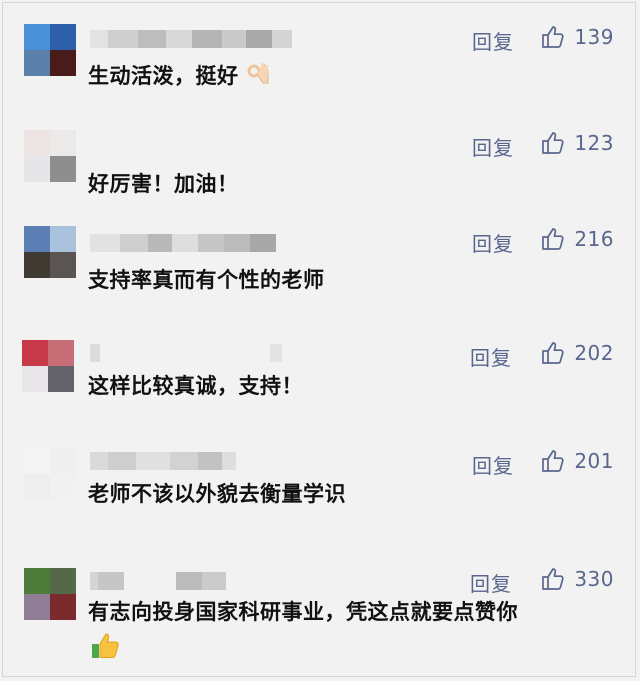  What do you see at coordinates (163, 184) in the screenshot?
I see `comment-text: 好厉害！加油！` at bounding box center [163, 184].